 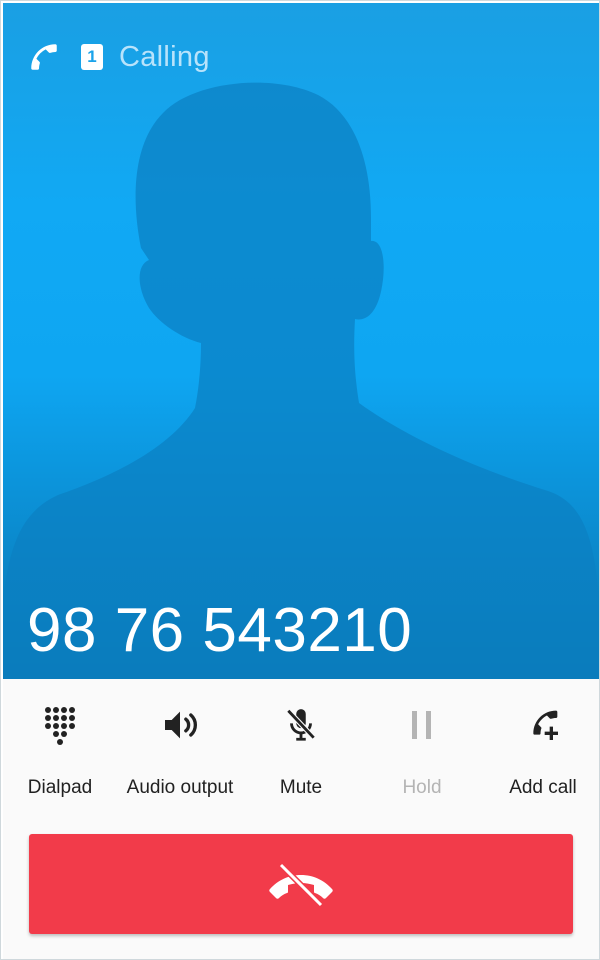 I want to click on call-end-icon, so click(x=301, y=885).